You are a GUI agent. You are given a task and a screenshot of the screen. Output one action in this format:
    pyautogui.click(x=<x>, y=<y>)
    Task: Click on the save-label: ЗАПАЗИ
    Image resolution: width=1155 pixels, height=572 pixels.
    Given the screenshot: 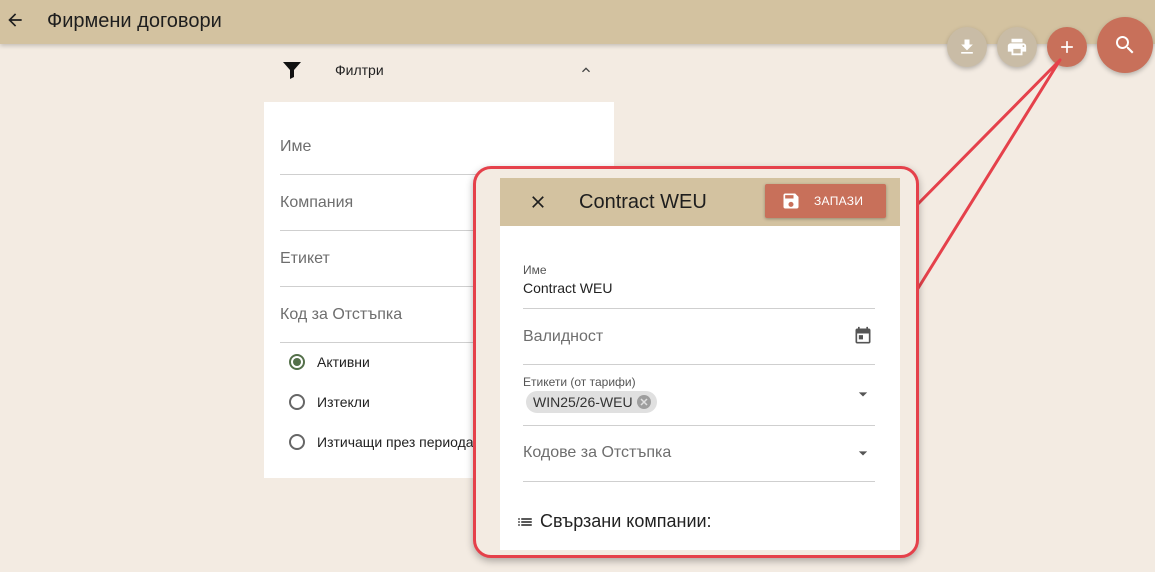 What is the action you would take?
    pyautogui.click(x=839, y=201)
    